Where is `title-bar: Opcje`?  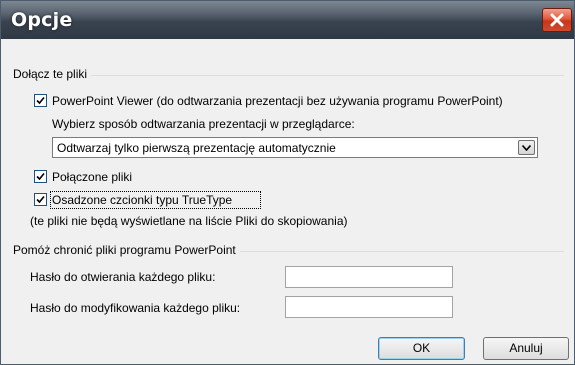
title-bar: Opcje is located at coordinates (287, 20).